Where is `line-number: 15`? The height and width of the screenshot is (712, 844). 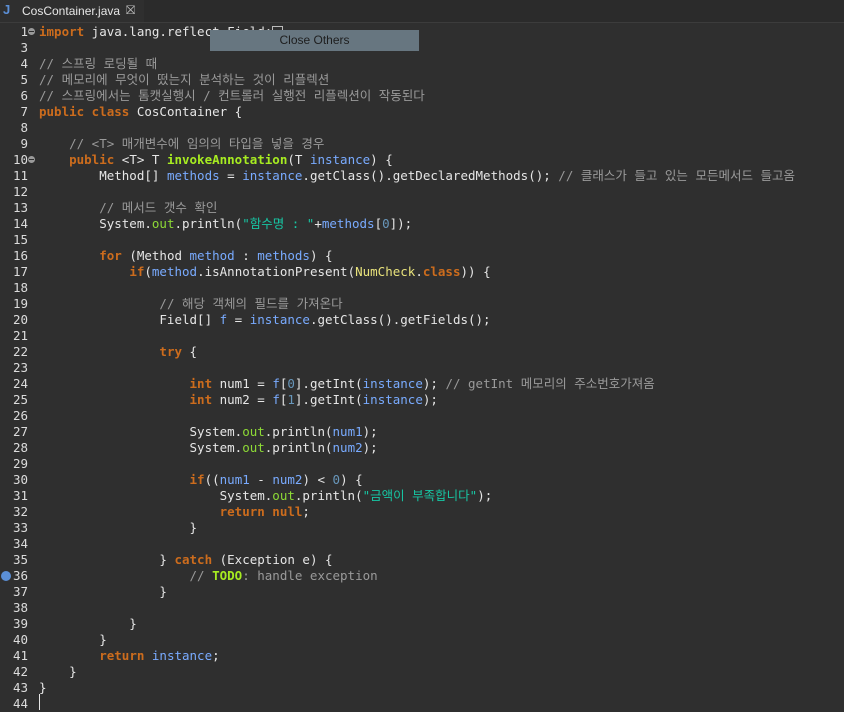 line-number: 15 is located at coordinates (20, 239).